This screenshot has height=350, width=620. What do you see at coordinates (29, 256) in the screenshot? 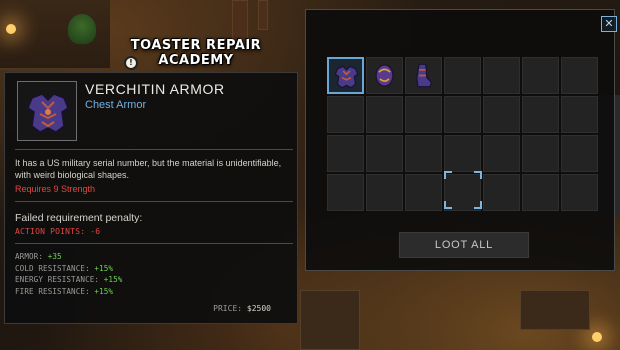
I see `stat-label: ARMOR:` at bounding box center [29, 256].